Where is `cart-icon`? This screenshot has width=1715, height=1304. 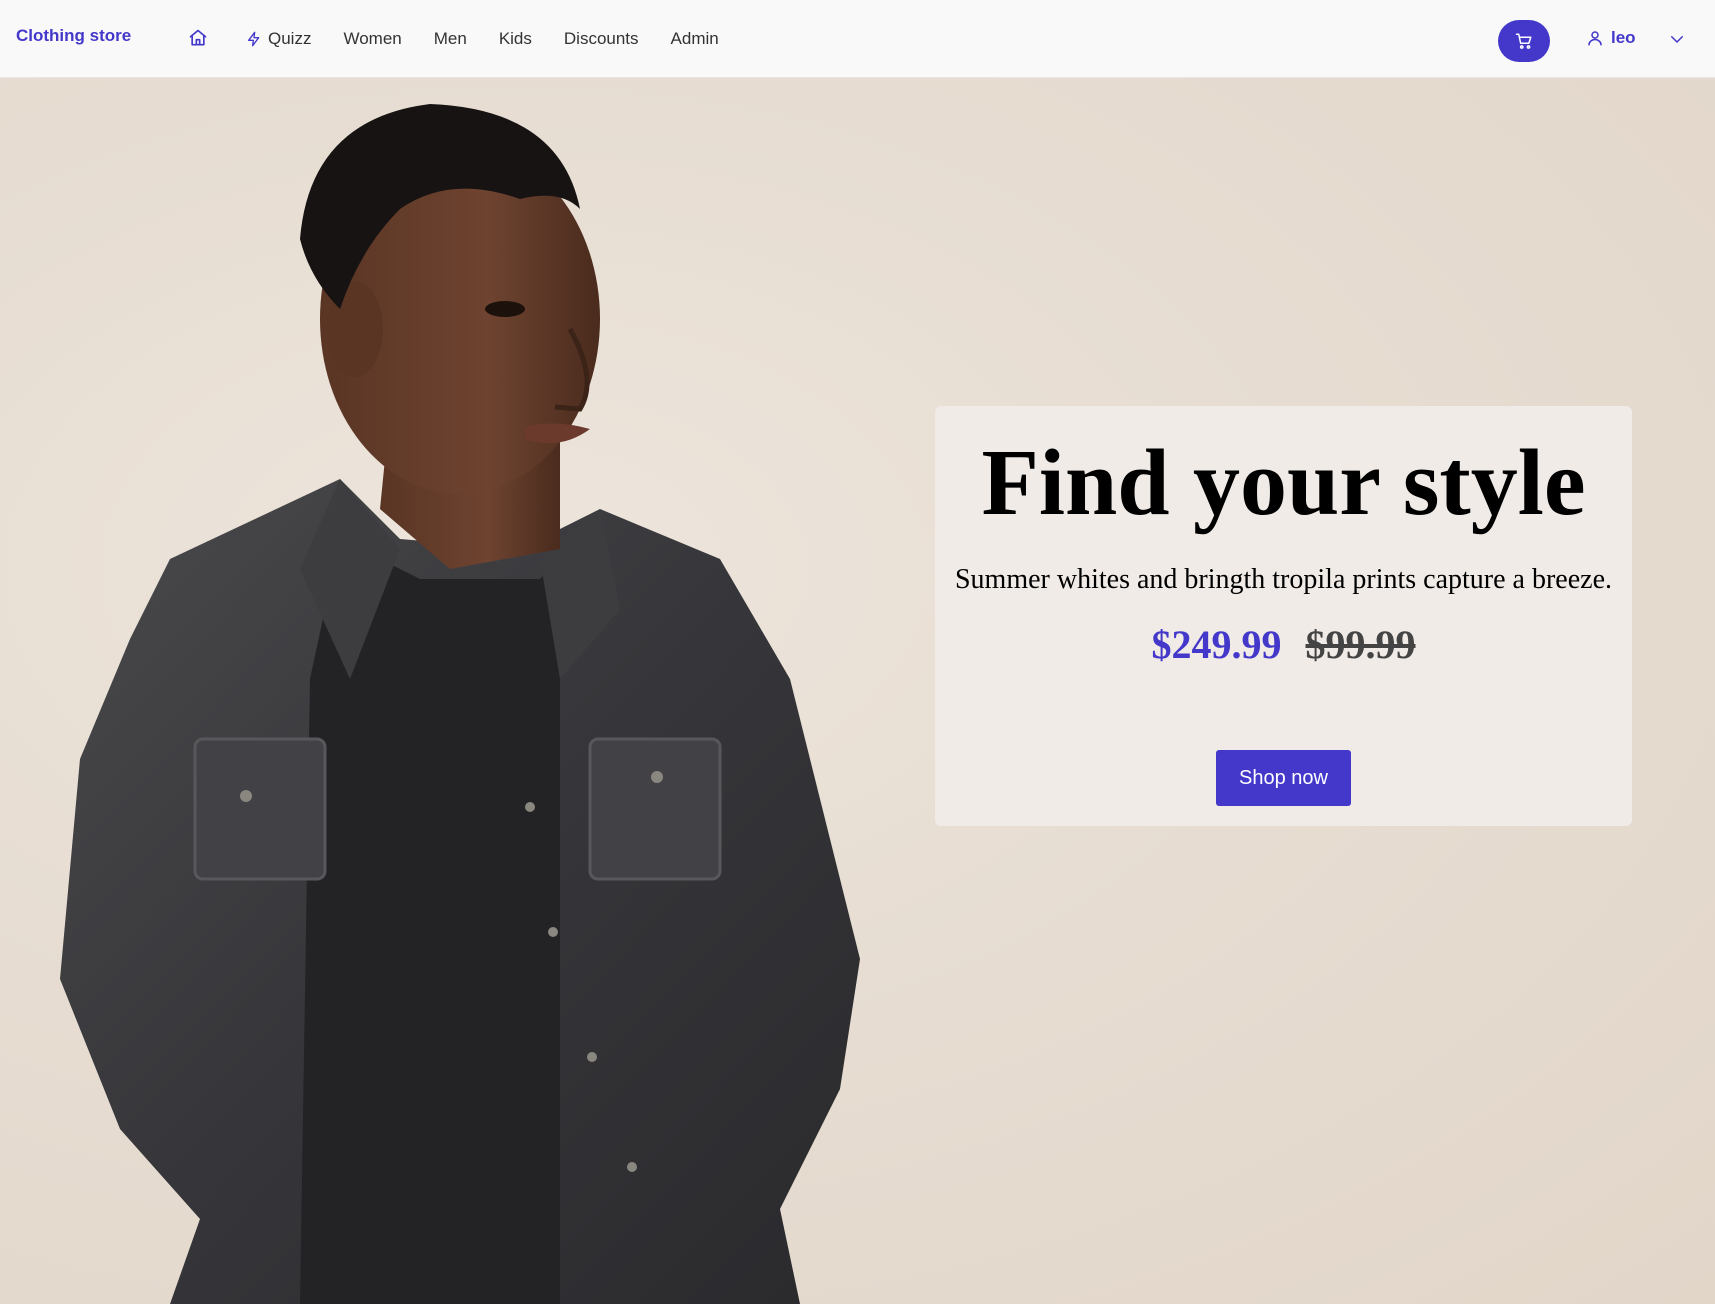 cart-icon is located at coordinates (1523, 41).